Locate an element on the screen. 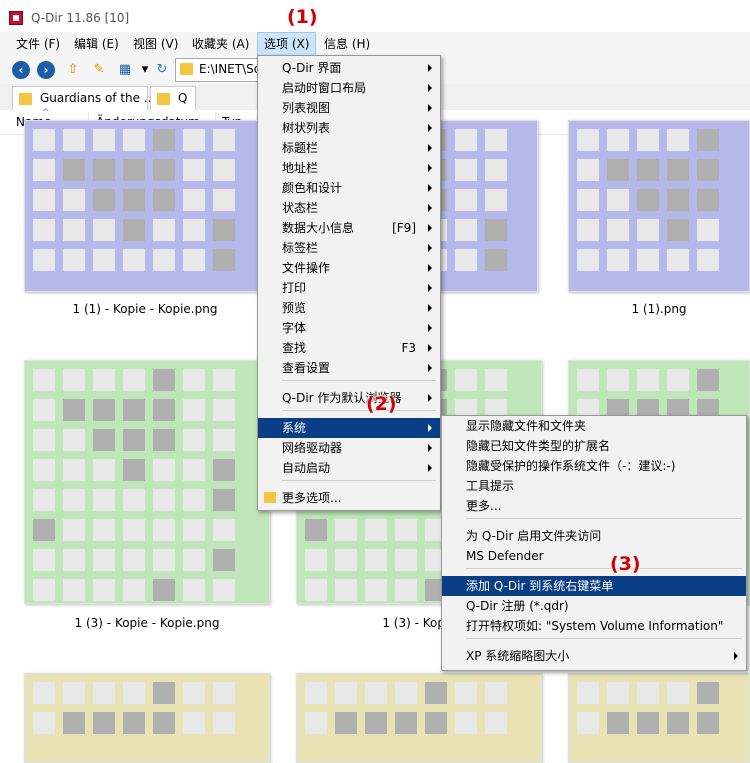 The height and width of the screenshot is (763, 750). view-mode-icon: ▦ is located at coordinates (125, 70).